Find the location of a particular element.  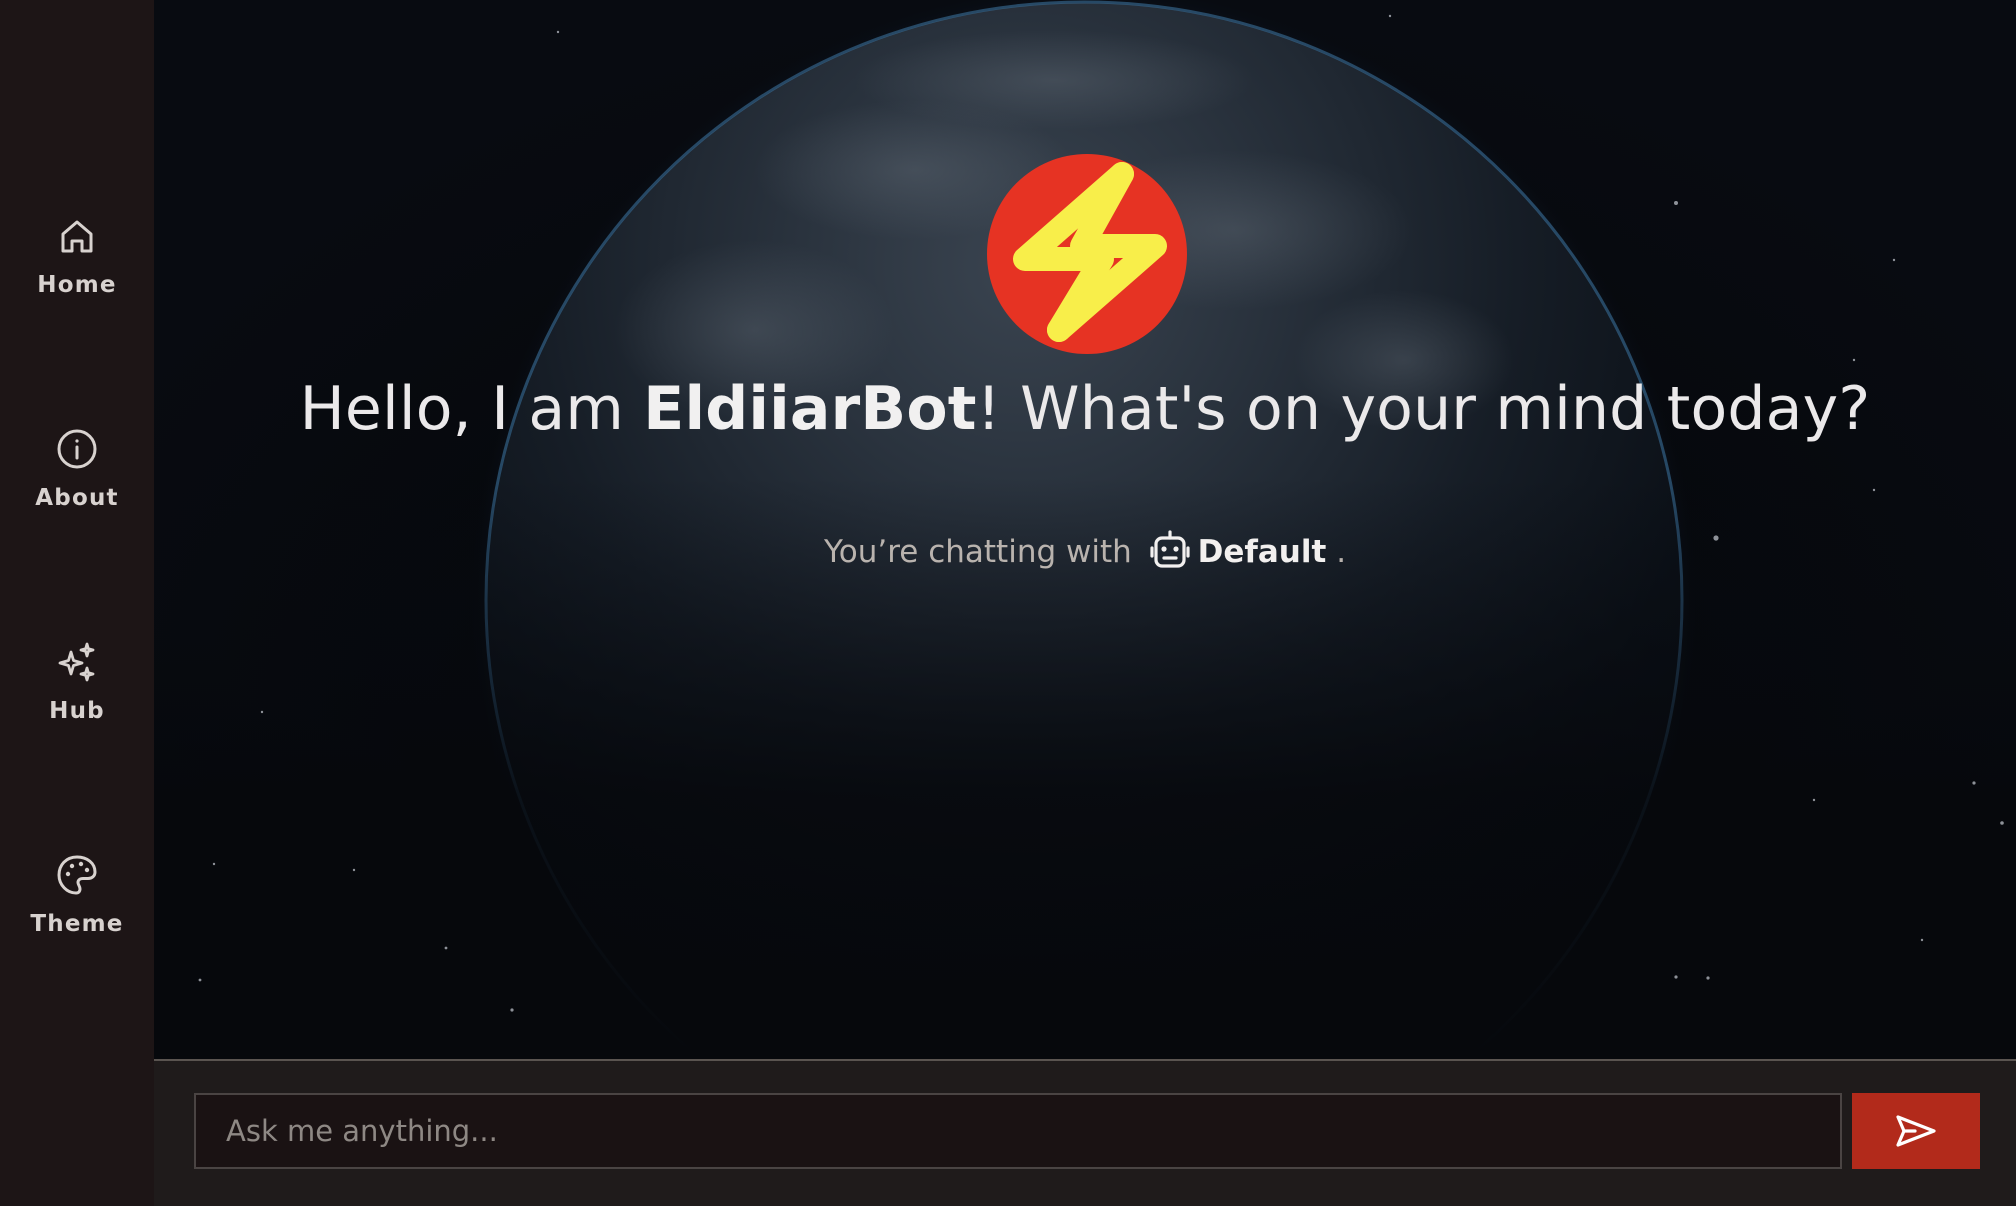

sparkles-icon is located at coordinates (77, 662).